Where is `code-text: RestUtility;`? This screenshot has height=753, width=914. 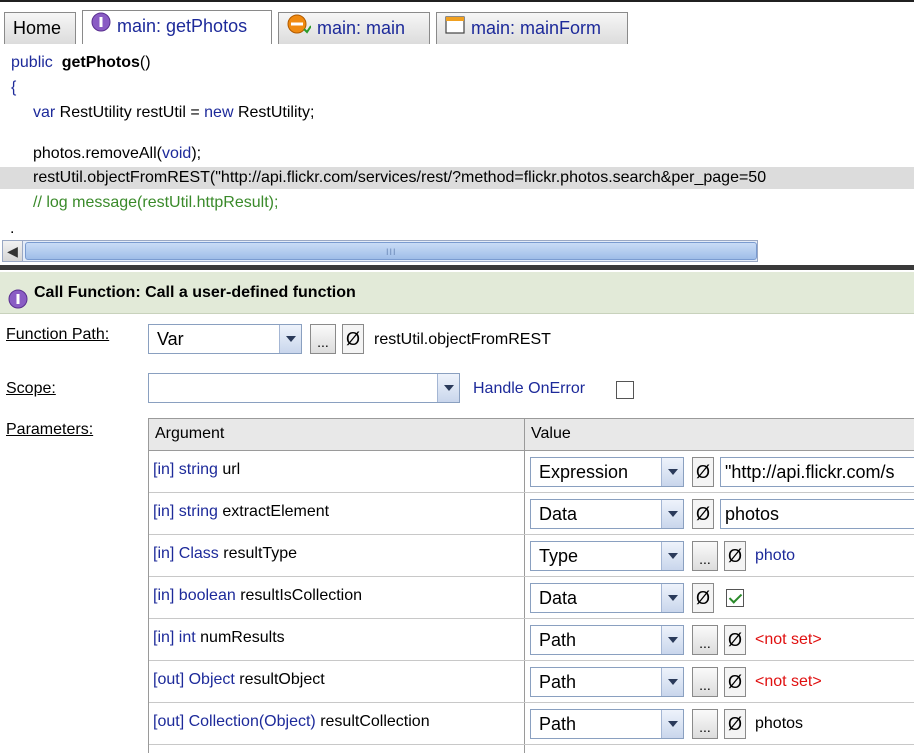
code-text: RestUtility; is located at coordinates (274, 112).